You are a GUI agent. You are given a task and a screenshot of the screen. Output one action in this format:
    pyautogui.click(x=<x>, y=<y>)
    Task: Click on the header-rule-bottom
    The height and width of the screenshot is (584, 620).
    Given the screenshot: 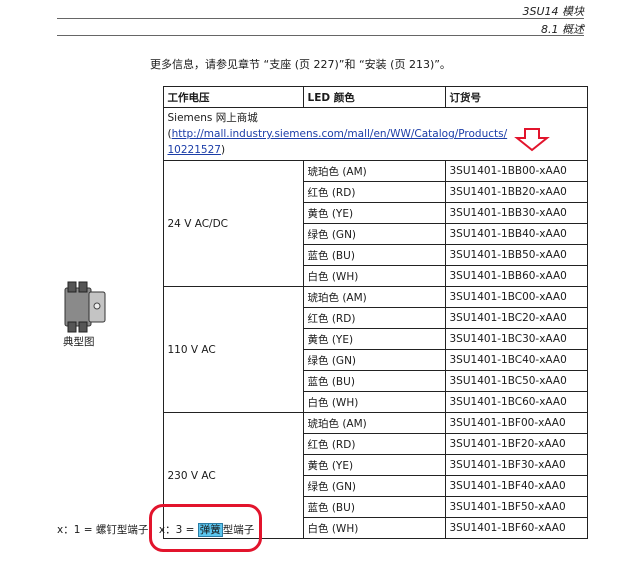 What is the action you would take?
    pyautogui.click(x=320, y=35)
    